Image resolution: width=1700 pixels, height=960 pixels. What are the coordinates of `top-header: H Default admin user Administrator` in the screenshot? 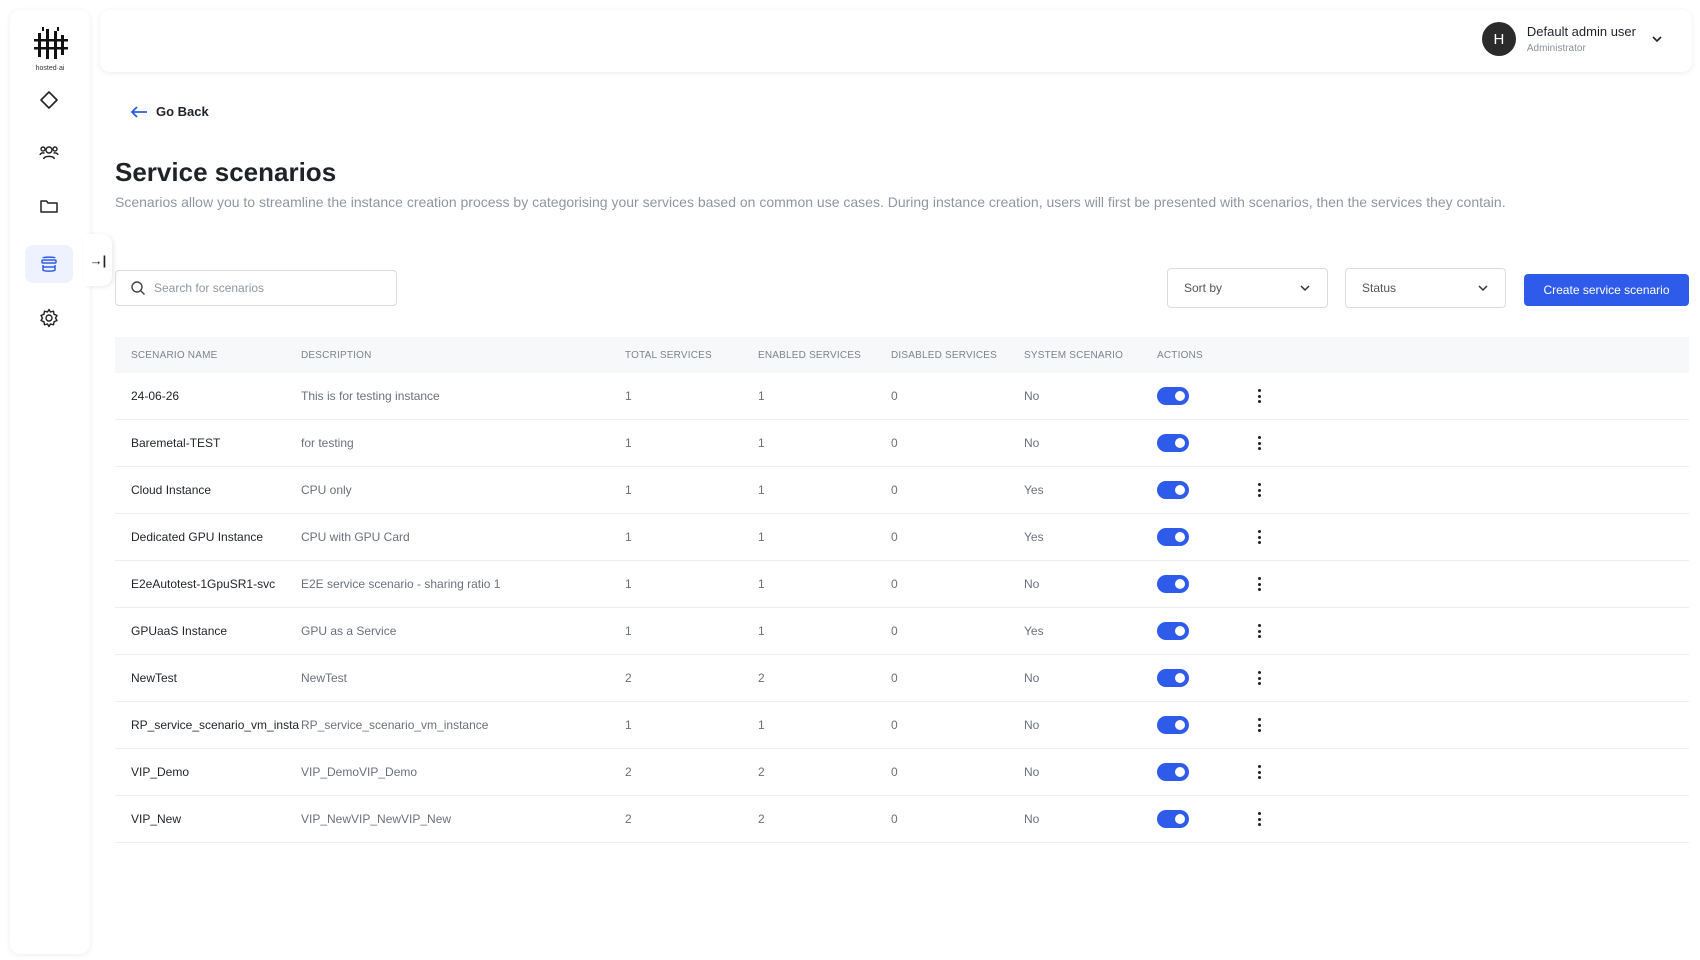 It's located at (896, 41).